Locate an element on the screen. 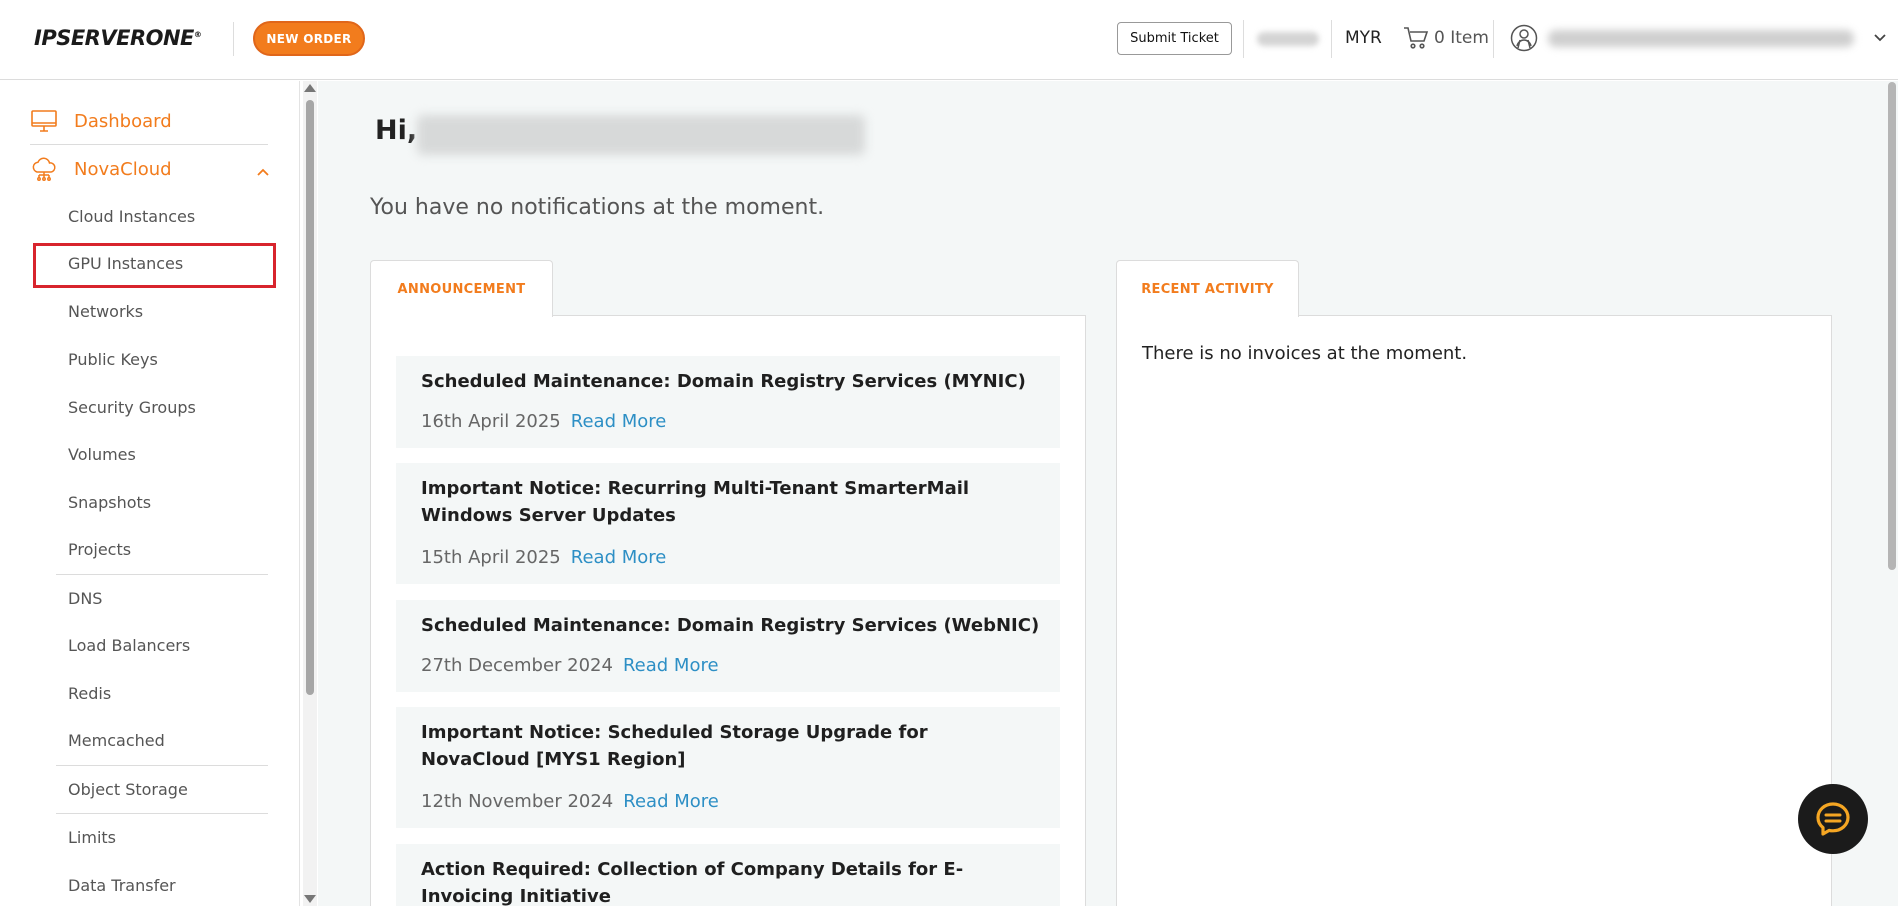 The width and height of the screenshot is (1898, 906). notifications-message: You have no notifications at the moment. is located at coordinates (597, 207).